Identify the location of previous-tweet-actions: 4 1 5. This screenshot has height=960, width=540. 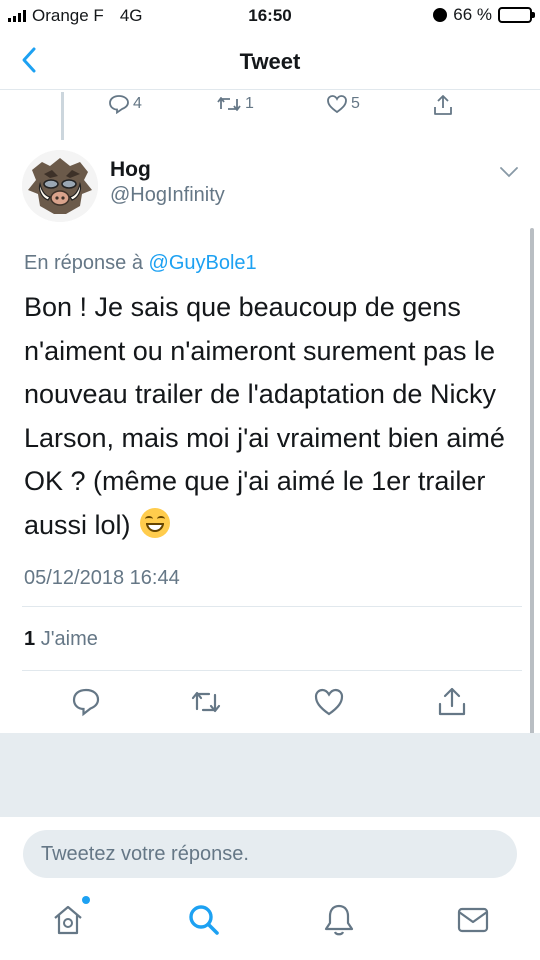
(270, 106).